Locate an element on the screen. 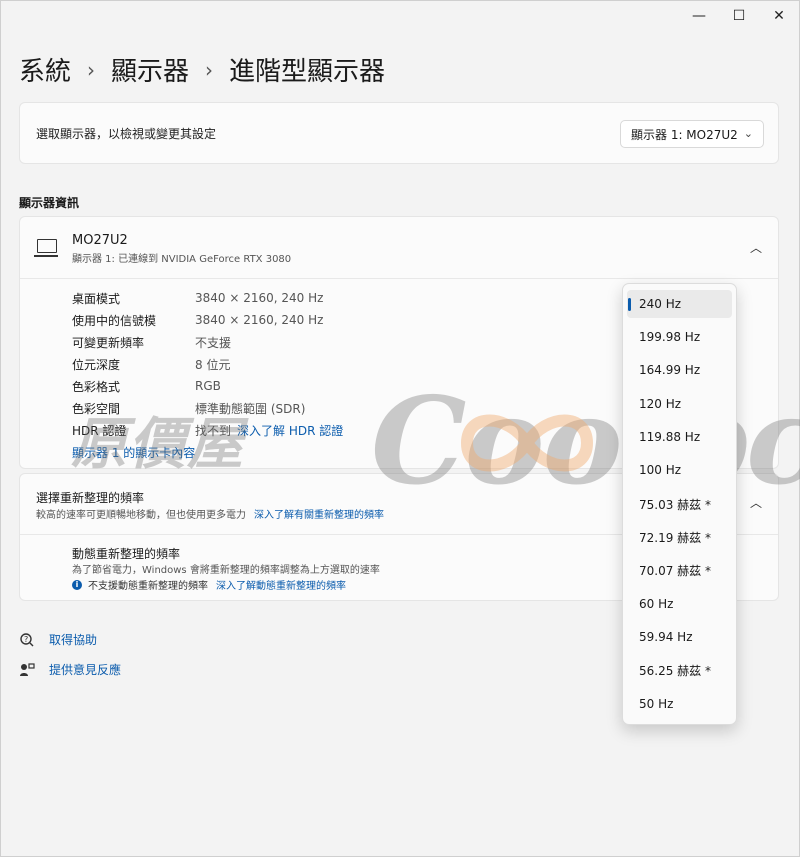 The width and height of the screenshot is (800, 857). maximize-icon: ☐ is located at coordinates (739, 16).